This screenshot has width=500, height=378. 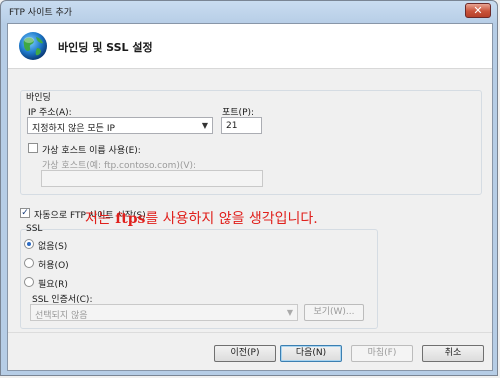 I want to click on port-input: 21, so click(x=241, y=125).